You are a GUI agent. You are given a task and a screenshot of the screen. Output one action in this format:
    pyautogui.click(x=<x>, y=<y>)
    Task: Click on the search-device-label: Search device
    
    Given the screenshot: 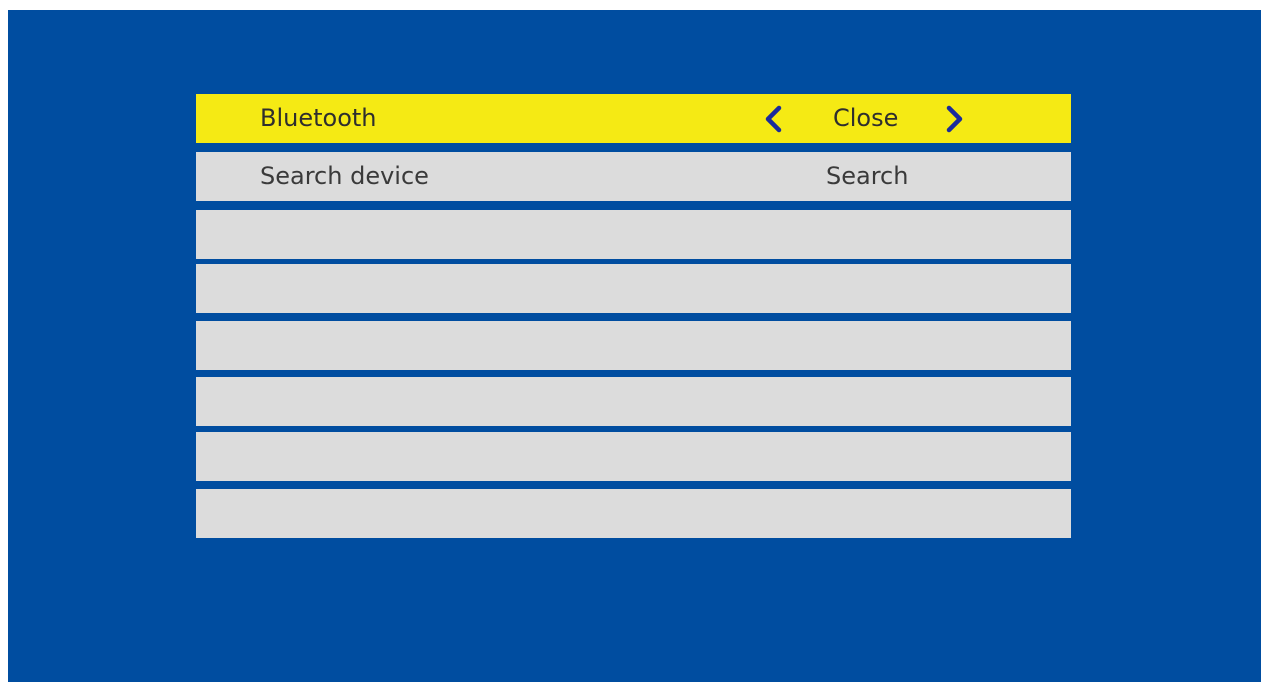 What is the action you would take?
    pyautogui.click(x=344, y=176)
    